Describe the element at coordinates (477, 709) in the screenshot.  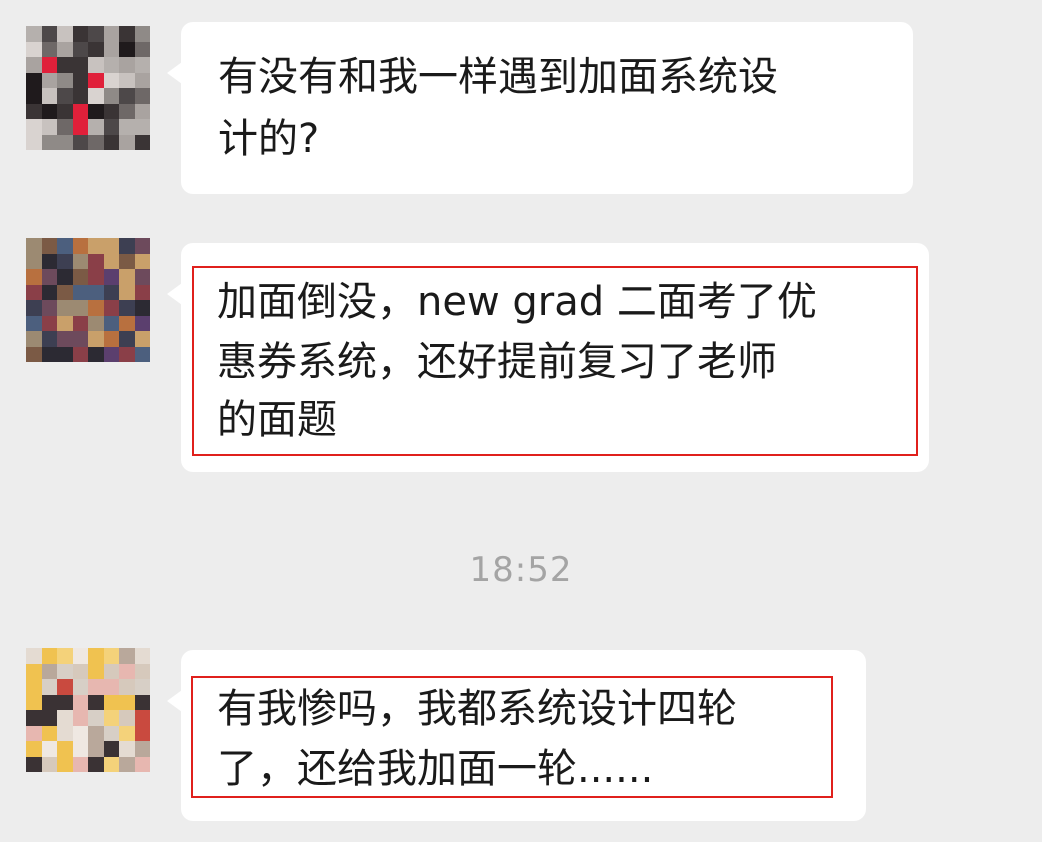
I see `message-line: 有我惨吗，我都系统设计四轮` at that location.